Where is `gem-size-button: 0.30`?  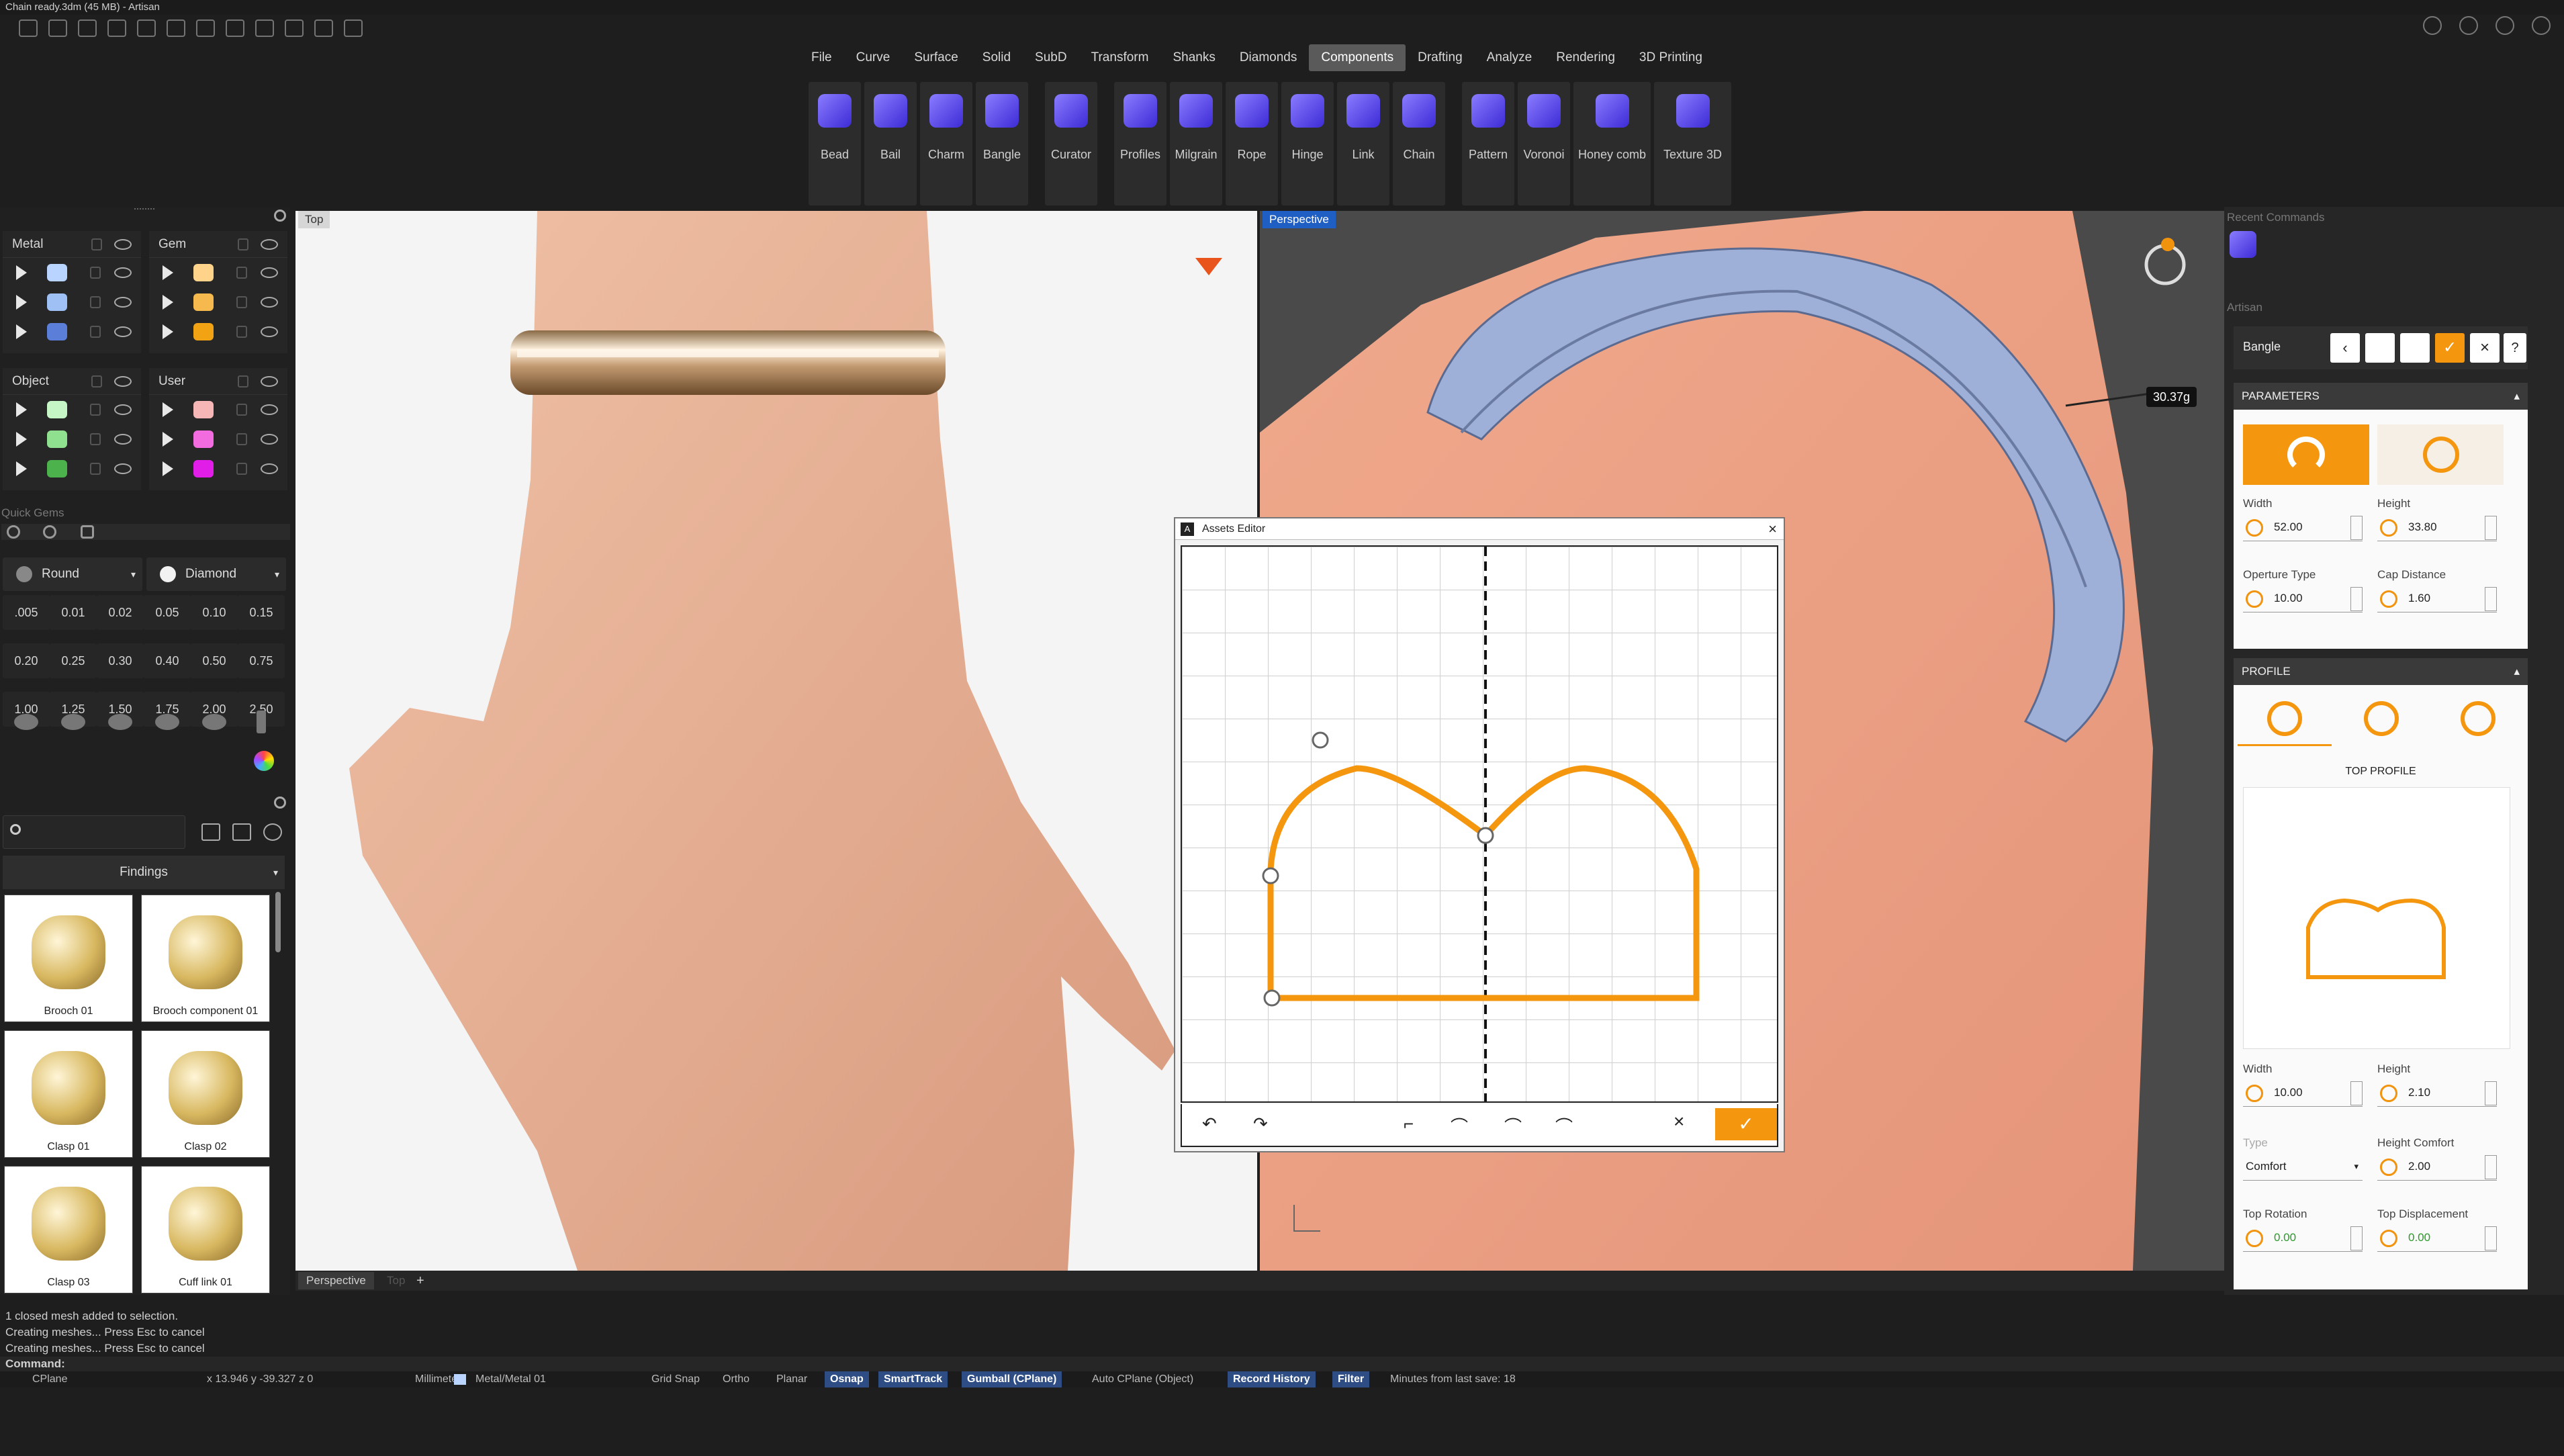 gem-size-button: 0.30 is located at coordinates (120, 660).